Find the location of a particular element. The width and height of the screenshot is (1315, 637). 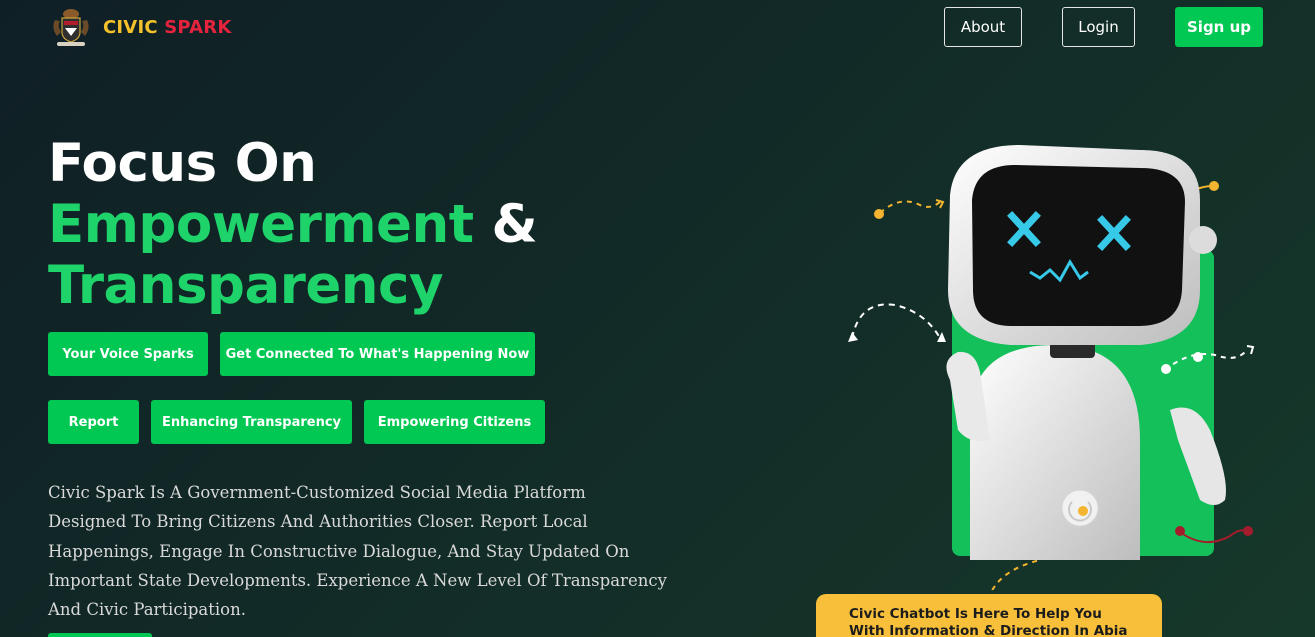

signup-button: Sign up is located at coordinates (1219, 27).